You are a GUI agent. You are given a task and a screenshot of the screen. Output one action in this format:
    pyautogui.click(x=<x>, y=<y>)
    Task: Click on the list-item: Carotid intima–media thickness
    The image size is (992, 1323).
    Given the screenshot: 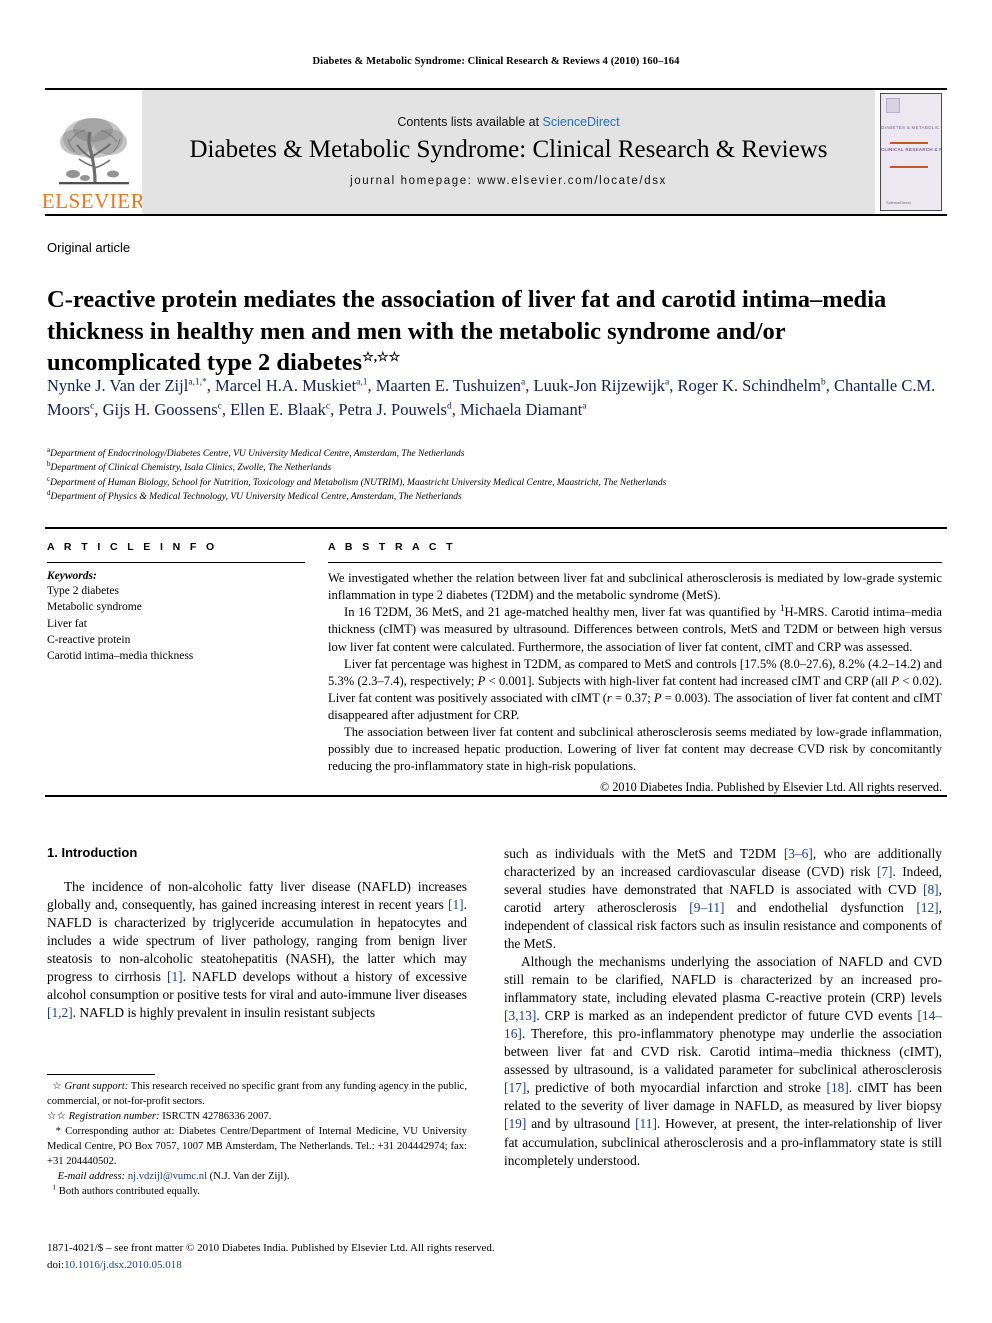 What is the action you would take?
    pyautogui.click(x=120, y=656)
    